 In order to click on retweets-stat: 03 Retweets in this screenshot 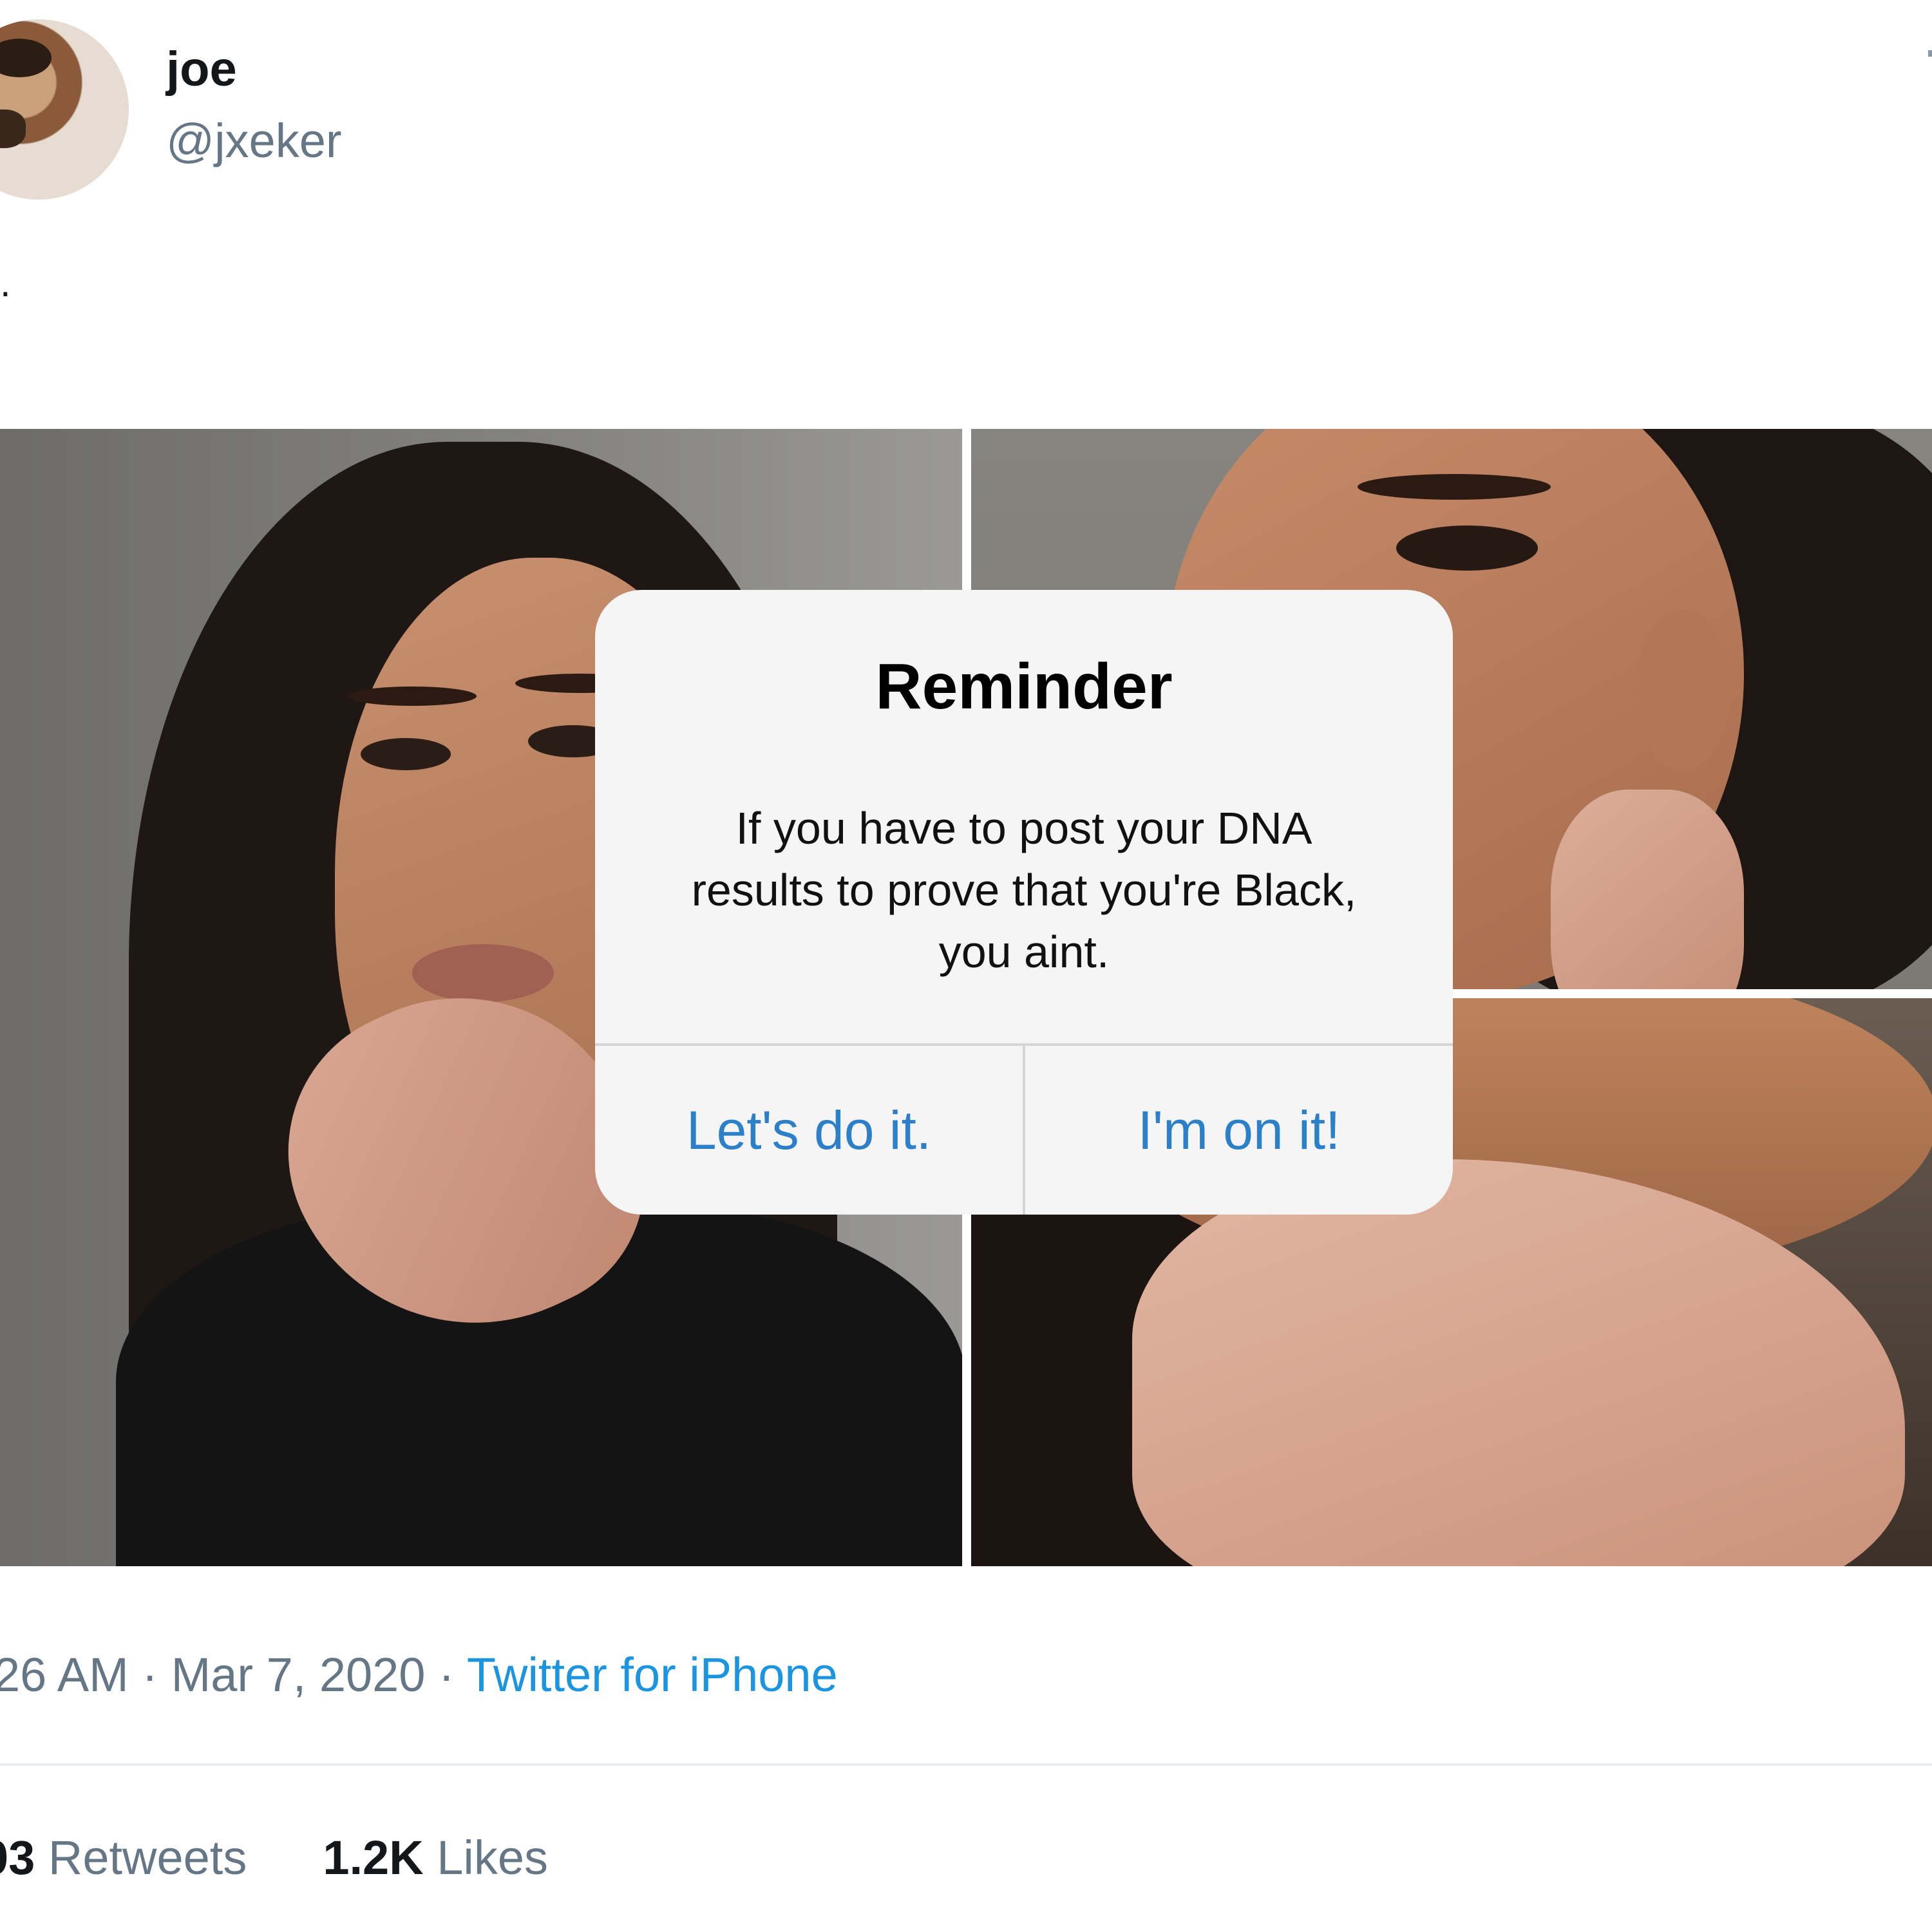, I will do `click(124, 1857)`.